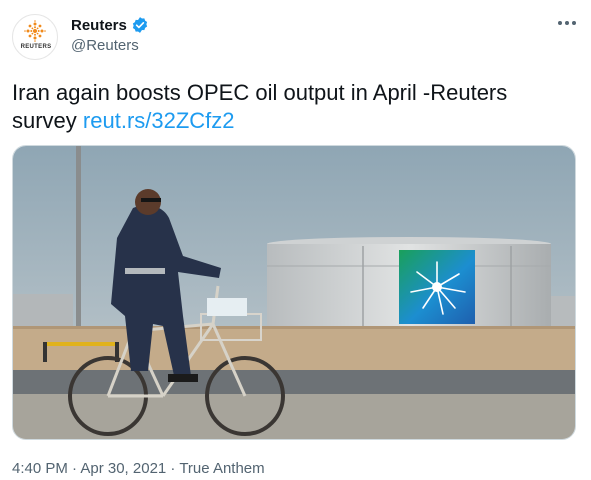  Describe the element at coordinates (567, 23) in the screenshot. I see `more-options-icon` at that location.